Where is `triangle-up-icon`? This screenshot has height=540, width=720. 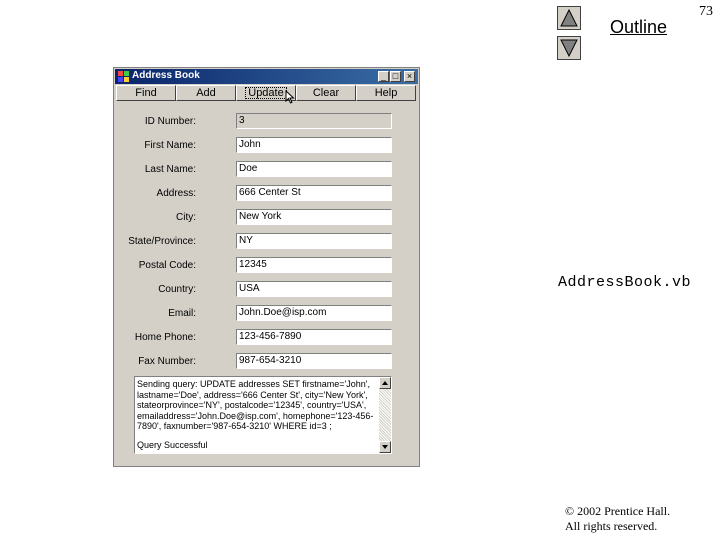 triangle-up-icon is located at coordinates (569, 18).